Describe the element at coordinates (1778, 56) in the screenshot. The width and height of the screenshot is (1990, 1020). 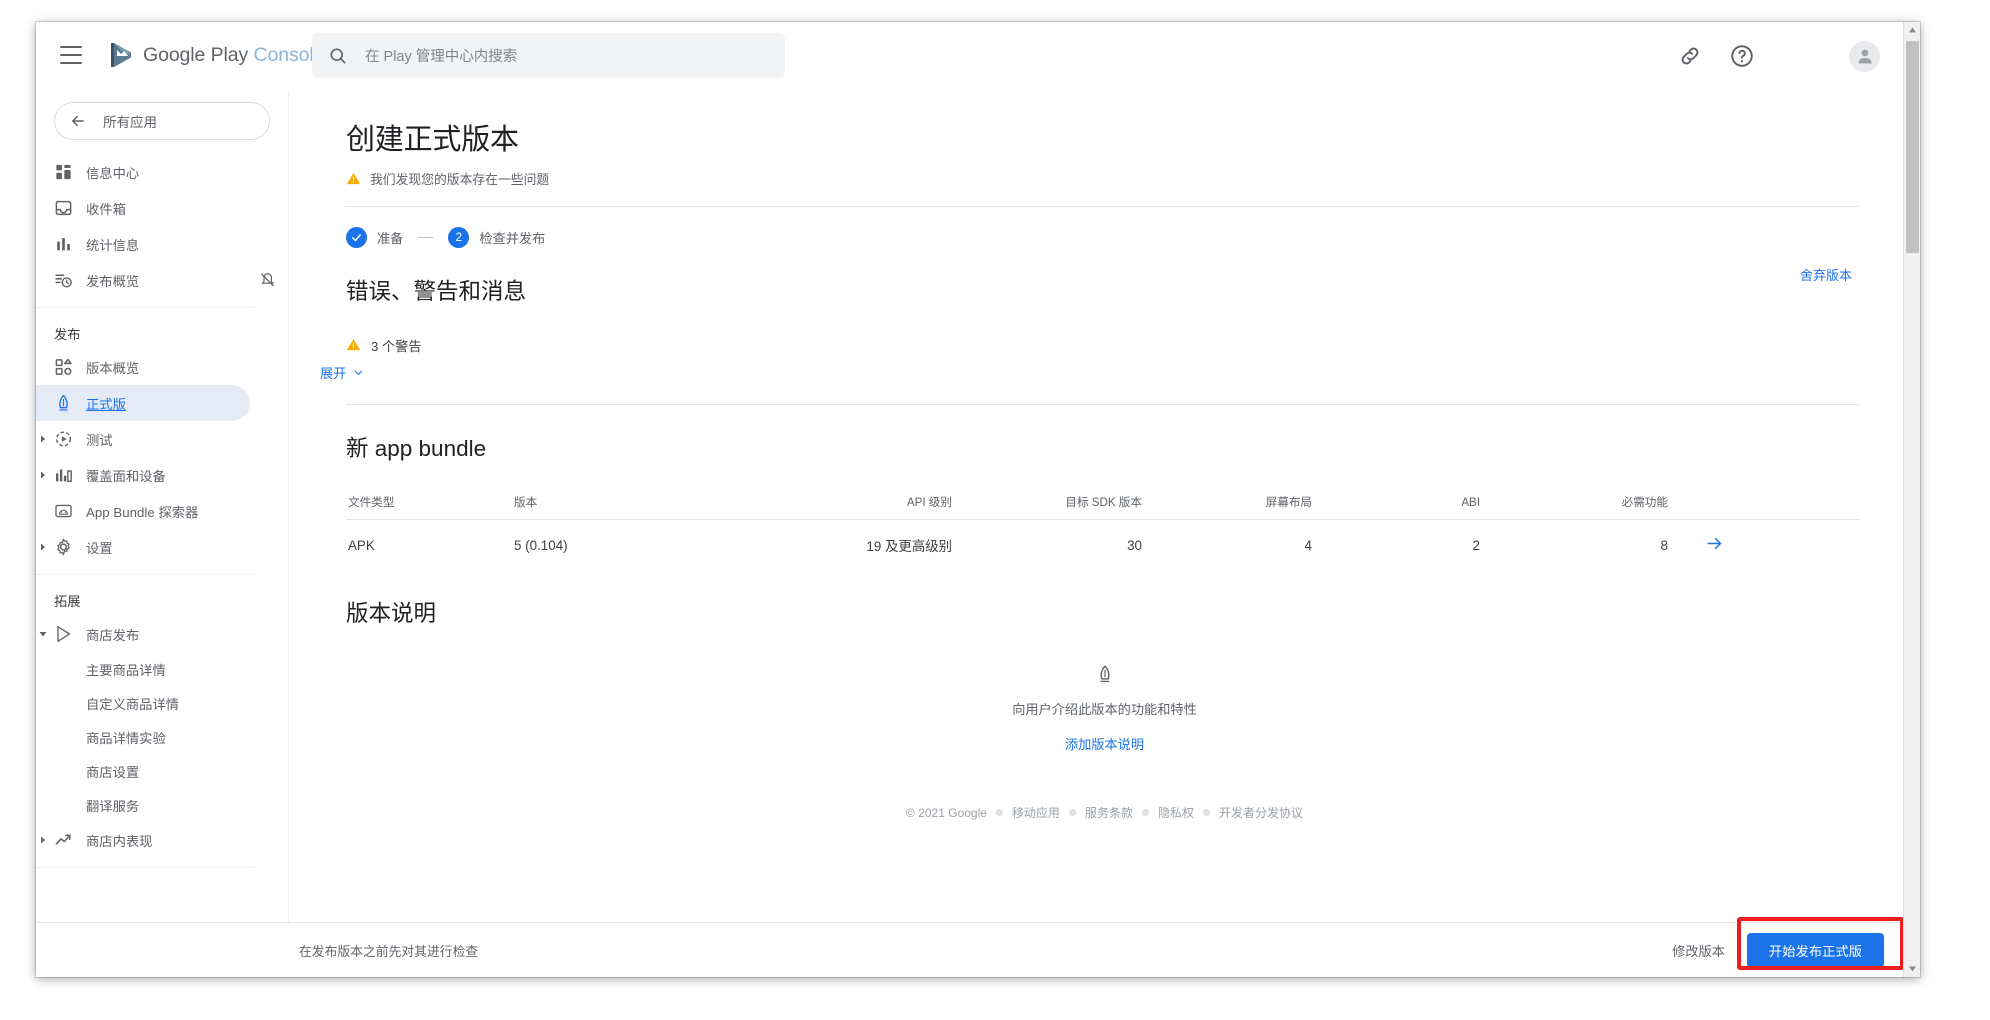
I see `app-bar-actions` at that location.